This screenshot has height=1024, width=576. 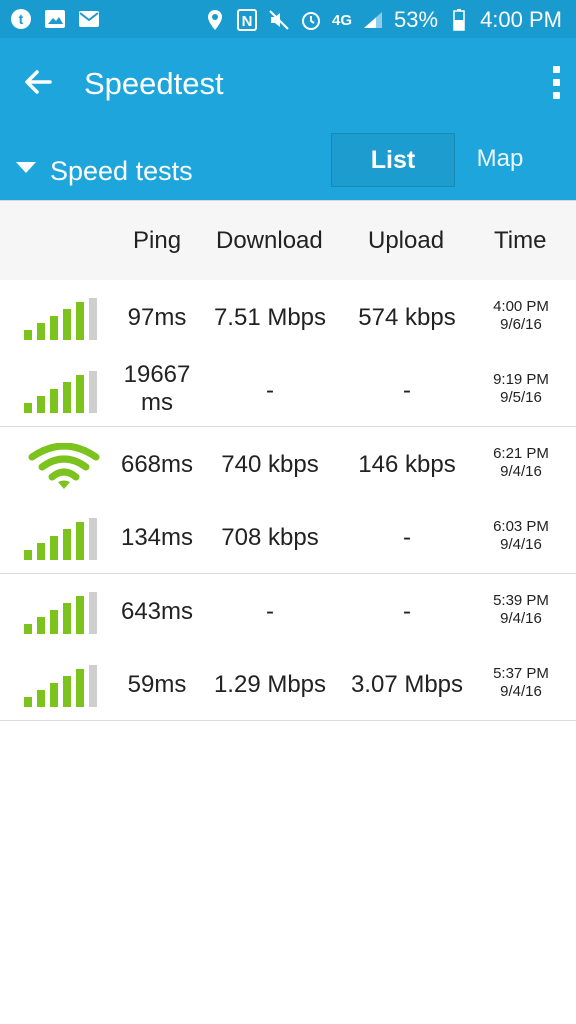 I want to click on gallery-notification-icon, so click(x=55, y=19).